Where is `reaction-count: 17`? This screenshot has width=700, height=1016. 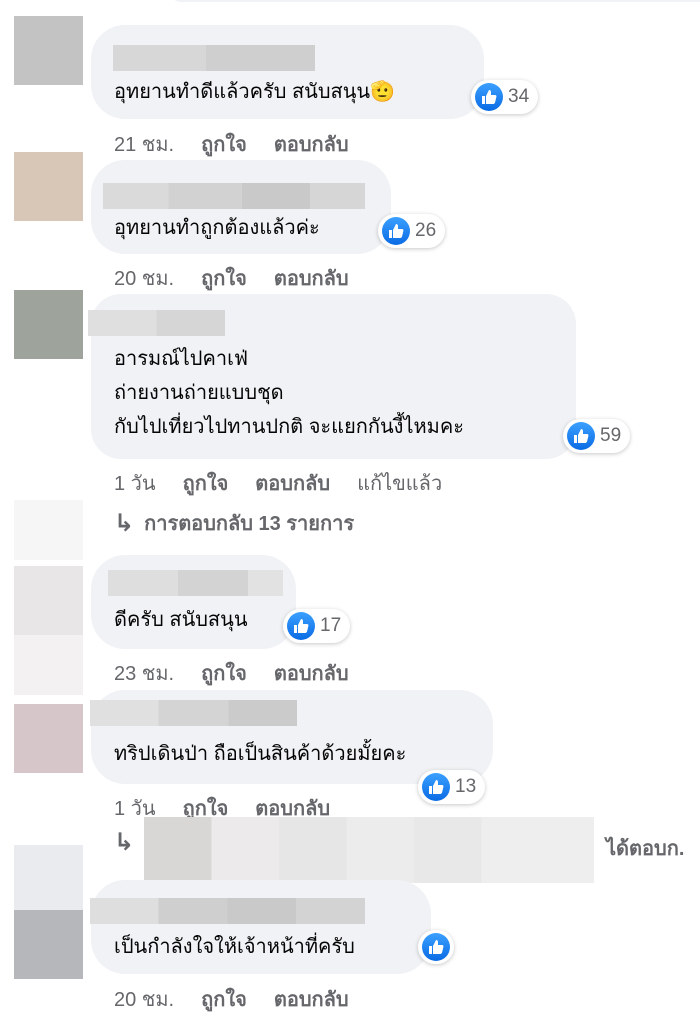
reaction-count: 17 is located at coordinates (317, 626).